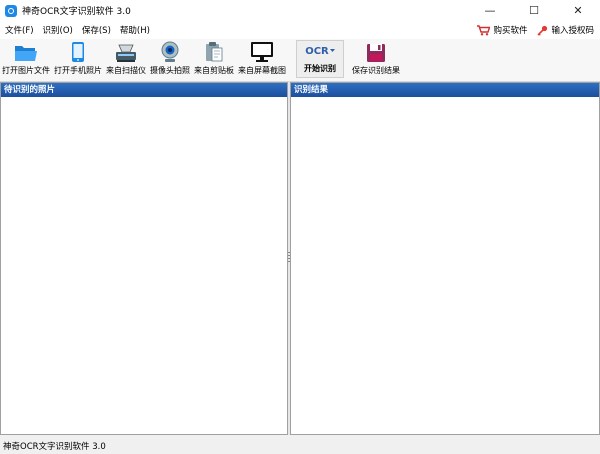 The image size is (600, 454). I want to click on monitor-icon, so click(262, 52).